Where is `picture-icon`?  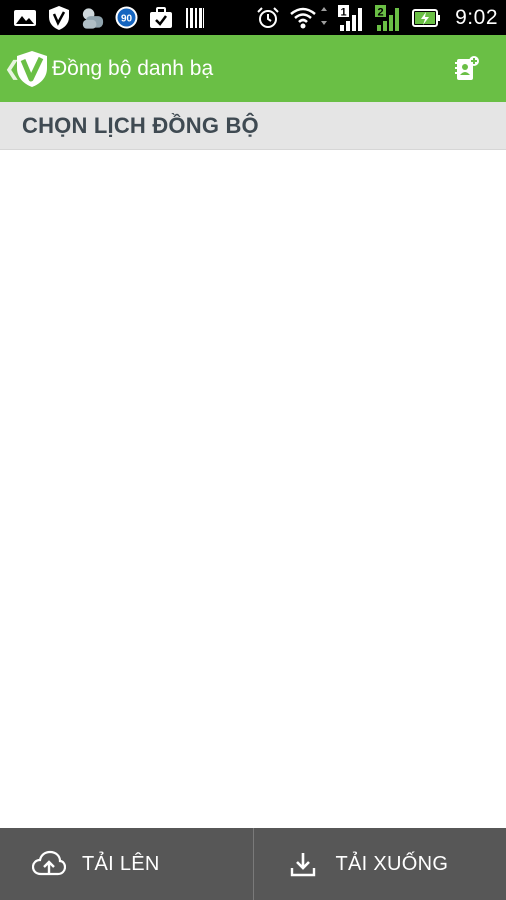
picture-icon is located at coordinates (24, 17).